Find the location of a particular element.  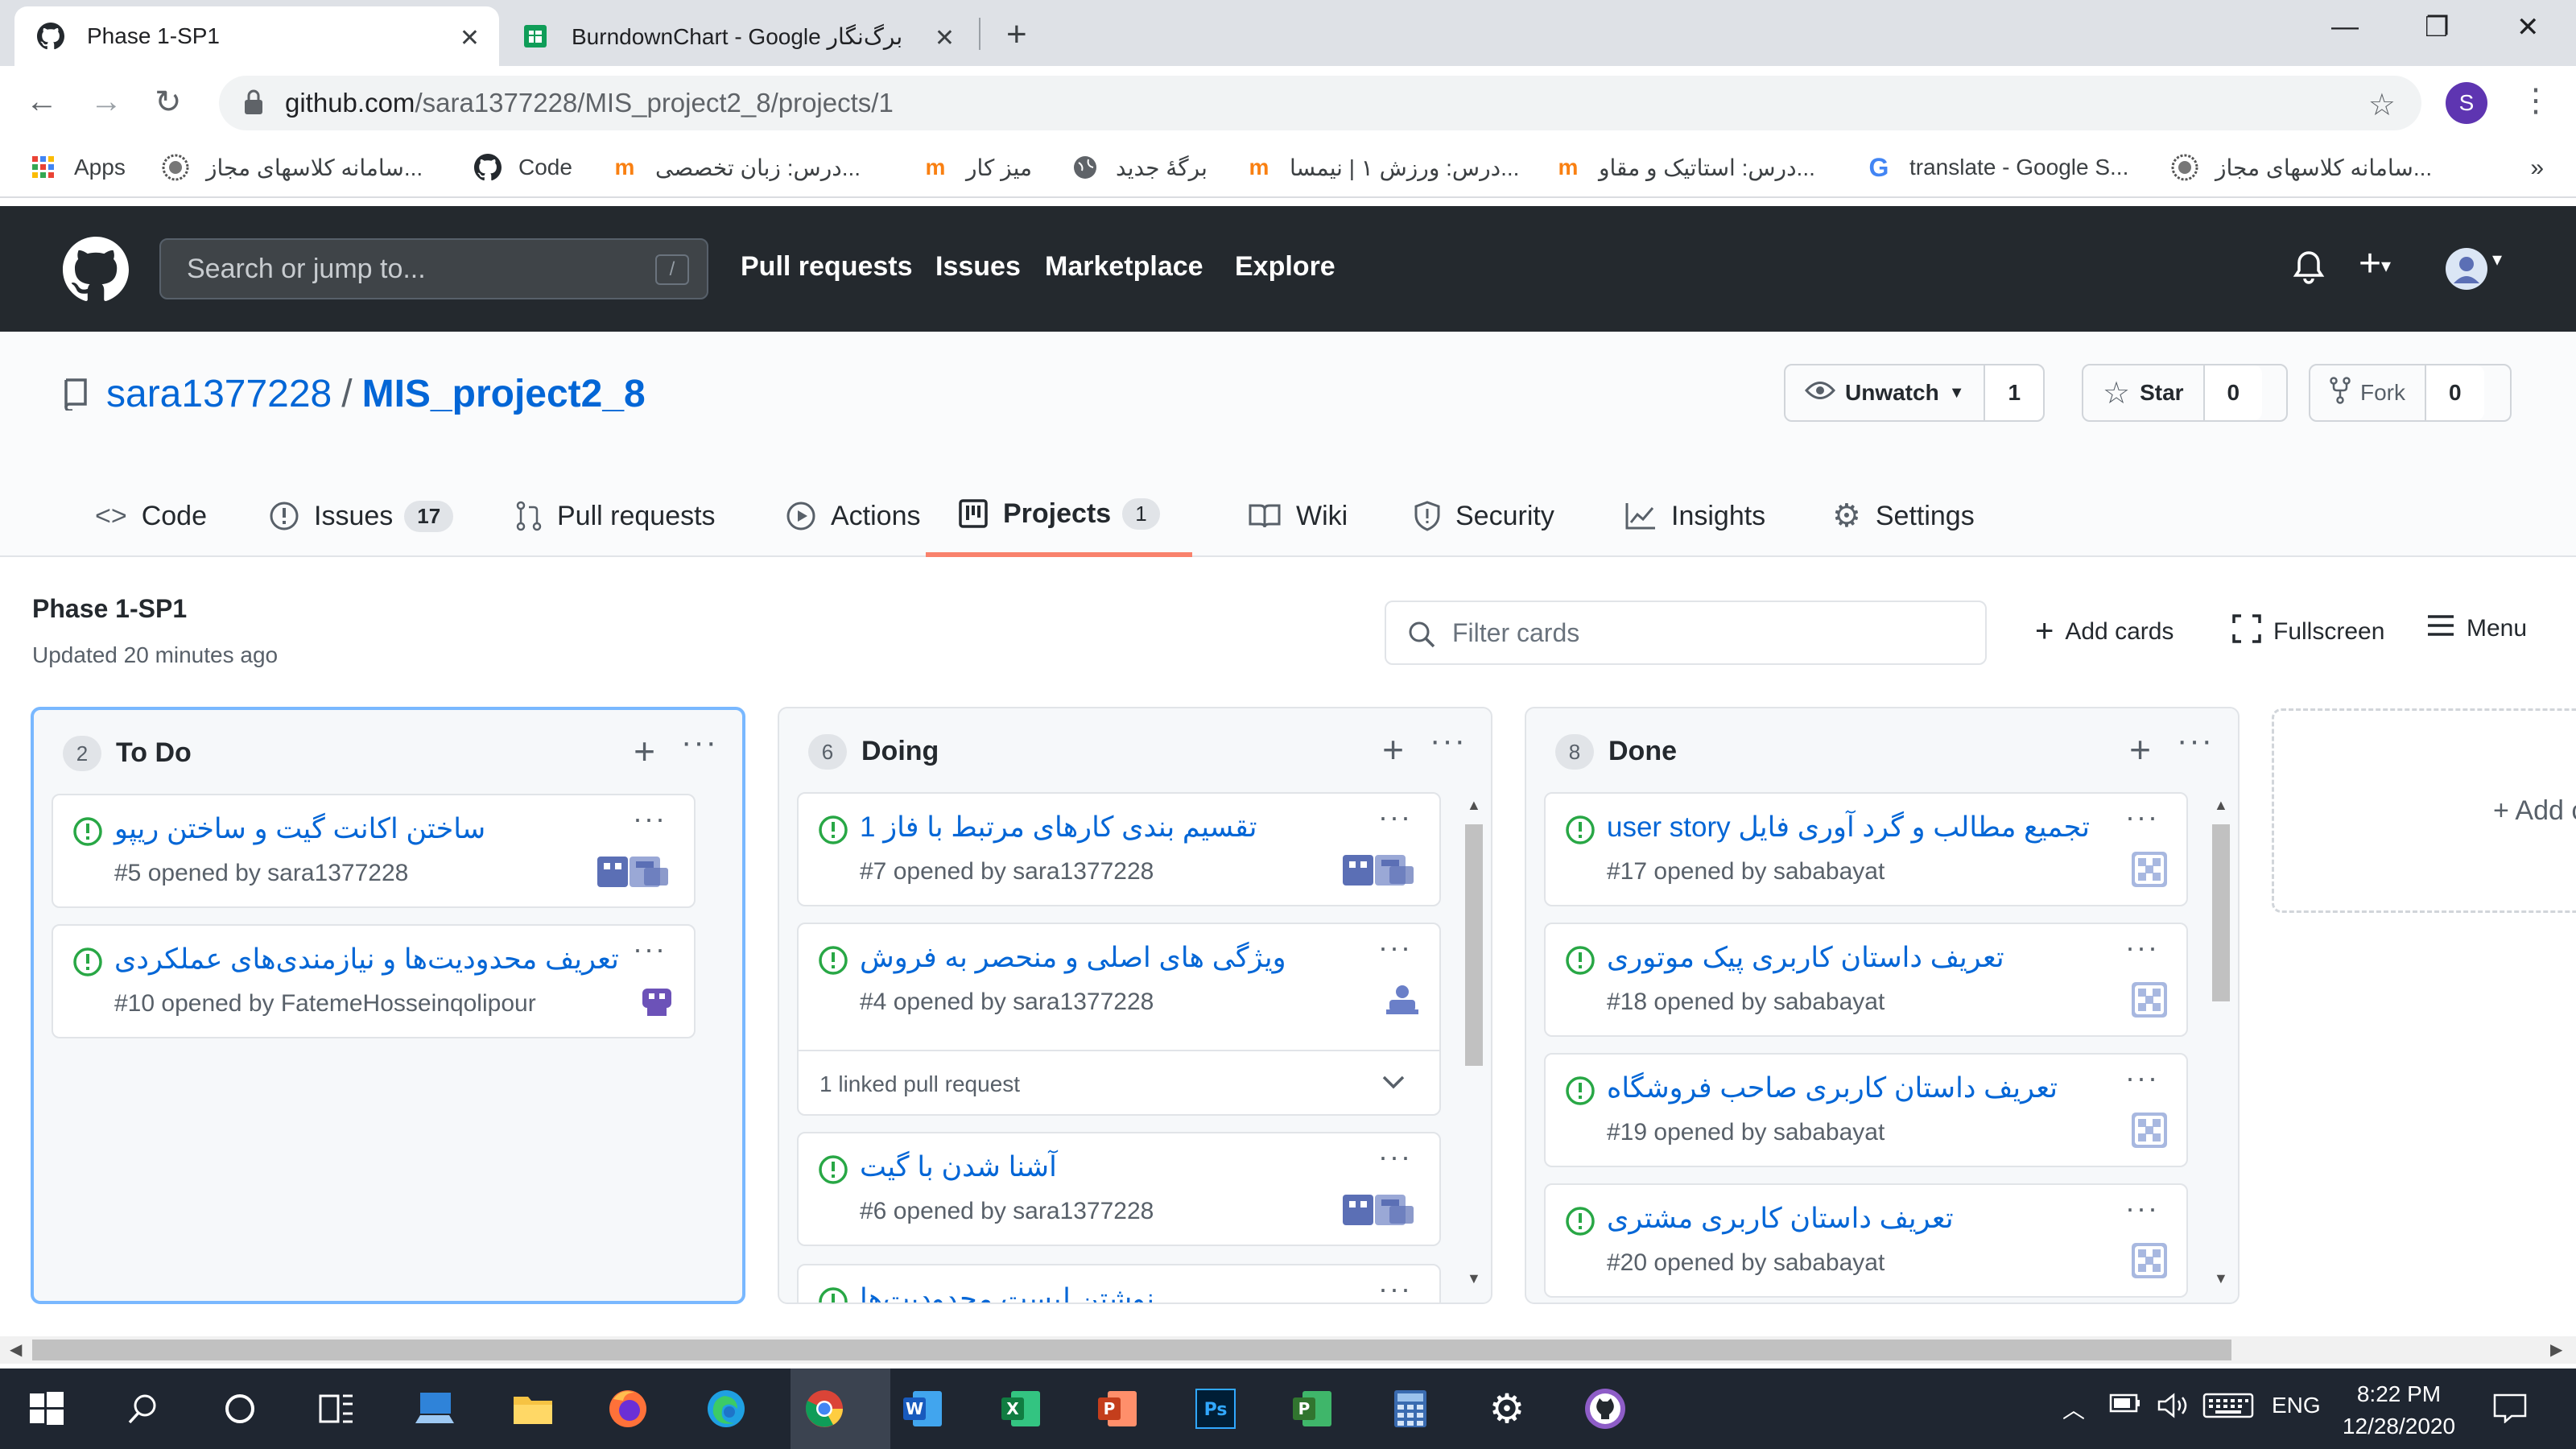

profile-avatar: S is located at coordinates (2466, 103).